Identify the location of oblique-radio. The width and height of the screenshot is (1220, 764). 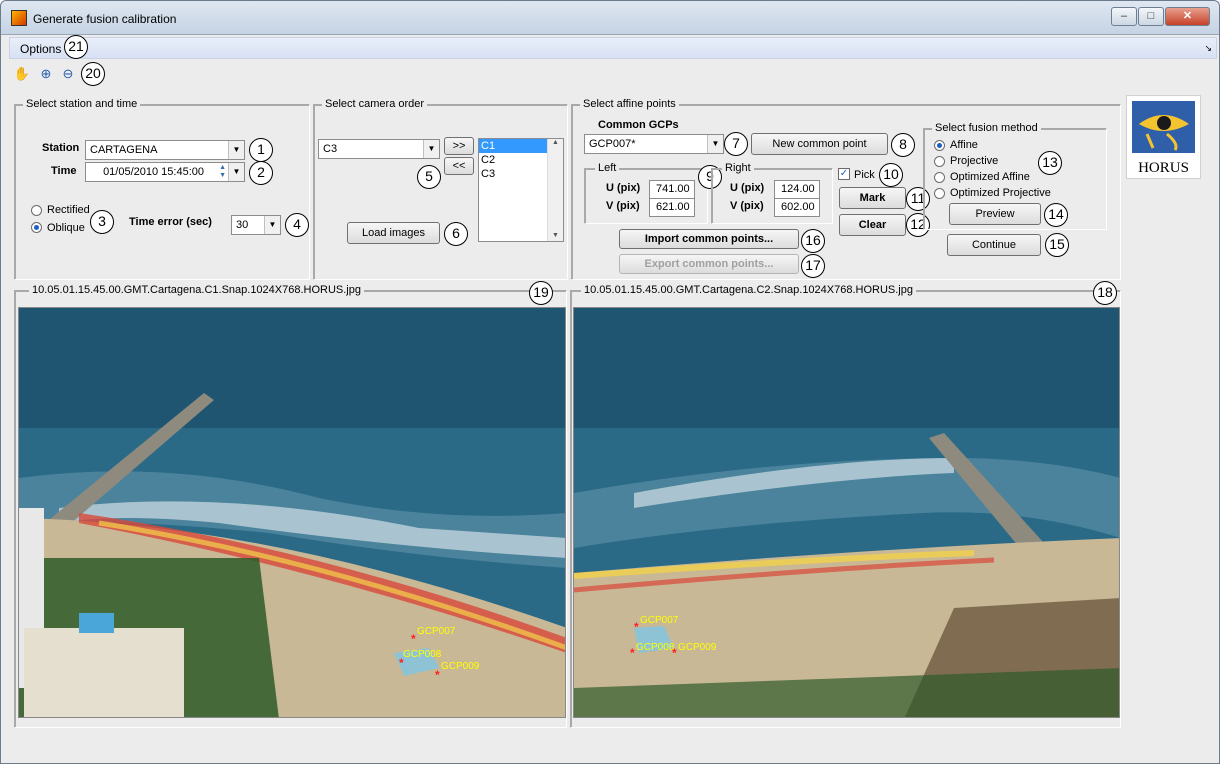
(36, 227).